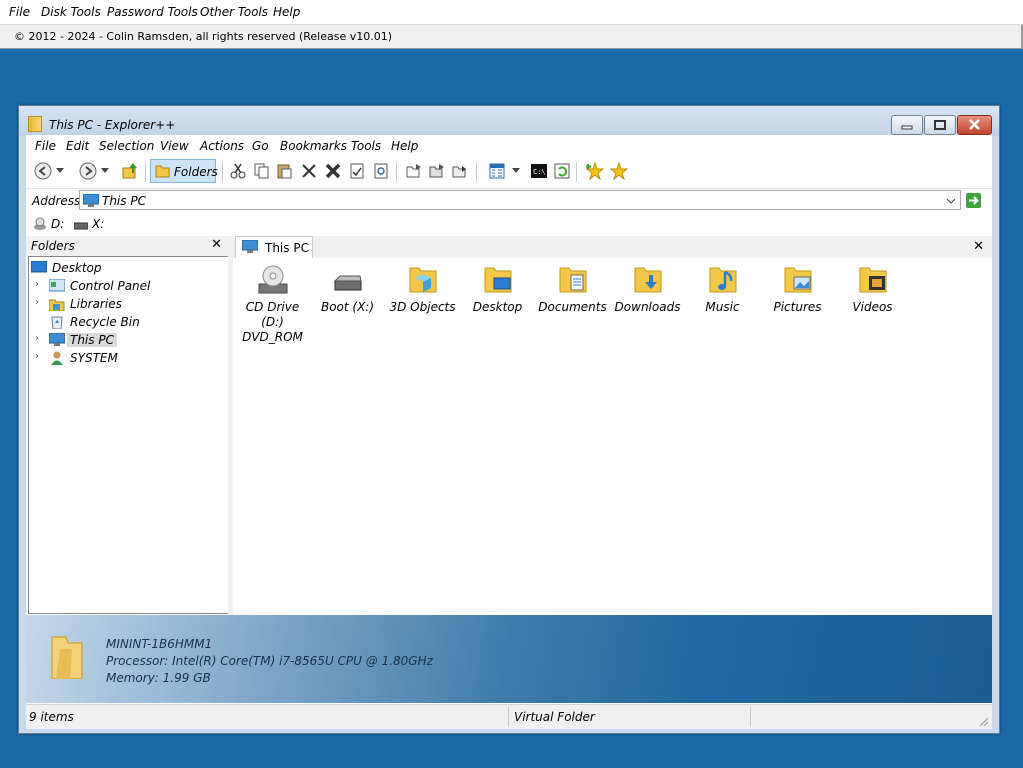 Image resolution: width=1023 pixels, height=768 pixels. What do you see at coordinates (40, 224) in the screenshot?
I see `cd-drive-small-icon` at bounding box center [40, 224].